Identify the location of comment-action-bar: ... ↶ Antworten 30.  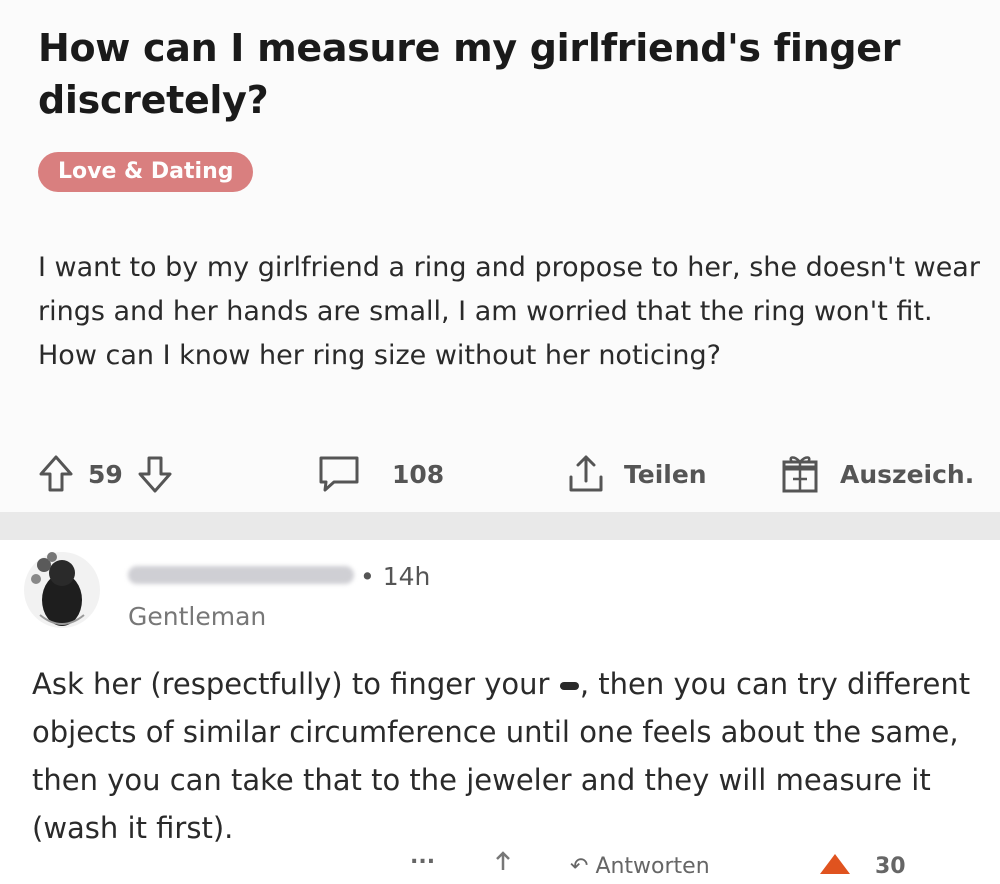
(705, 862).